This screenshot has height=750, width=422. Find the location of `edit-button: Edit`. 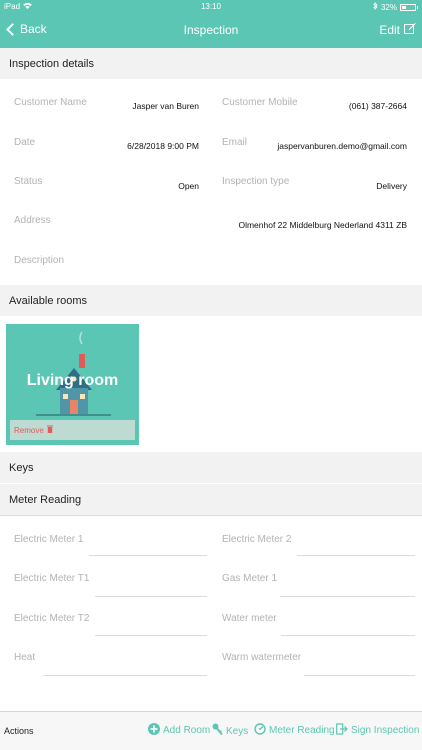

edit-button: Edit is located at coordinates (397, 29).